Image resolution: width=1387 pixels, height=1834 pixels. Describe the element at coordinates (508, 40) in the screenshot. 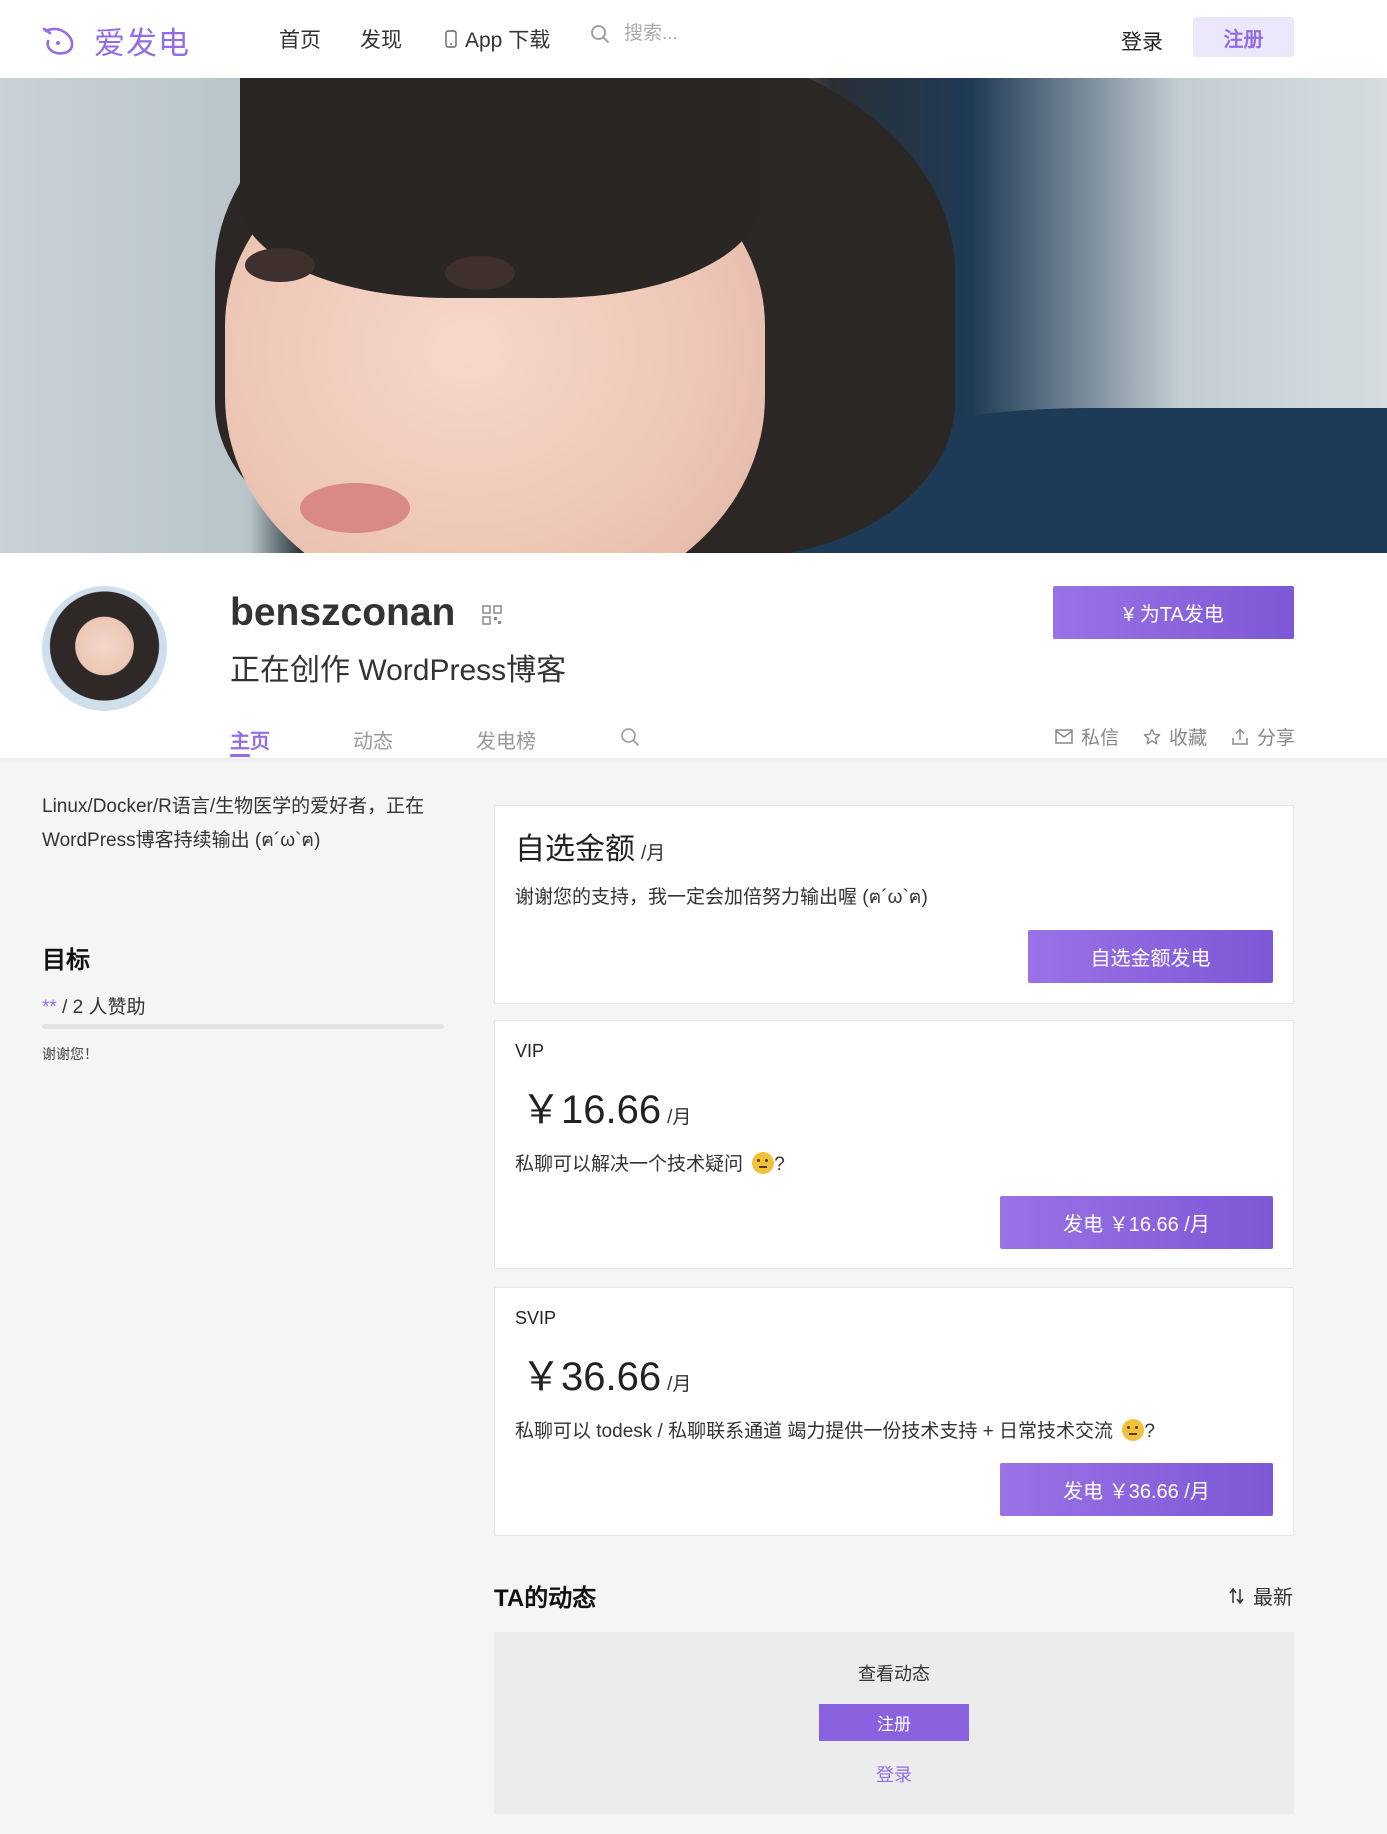

I see `nav-app-download-label: App 下载` at that location.